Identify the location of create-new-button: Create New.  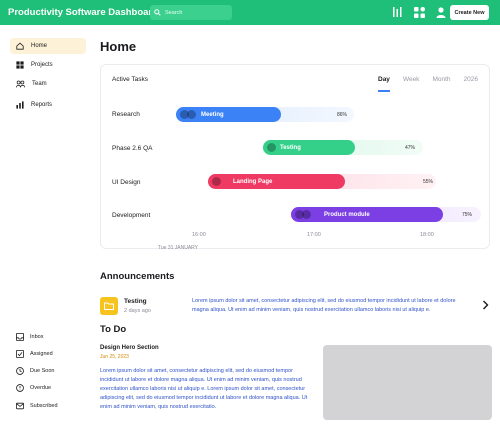
(469, 12).